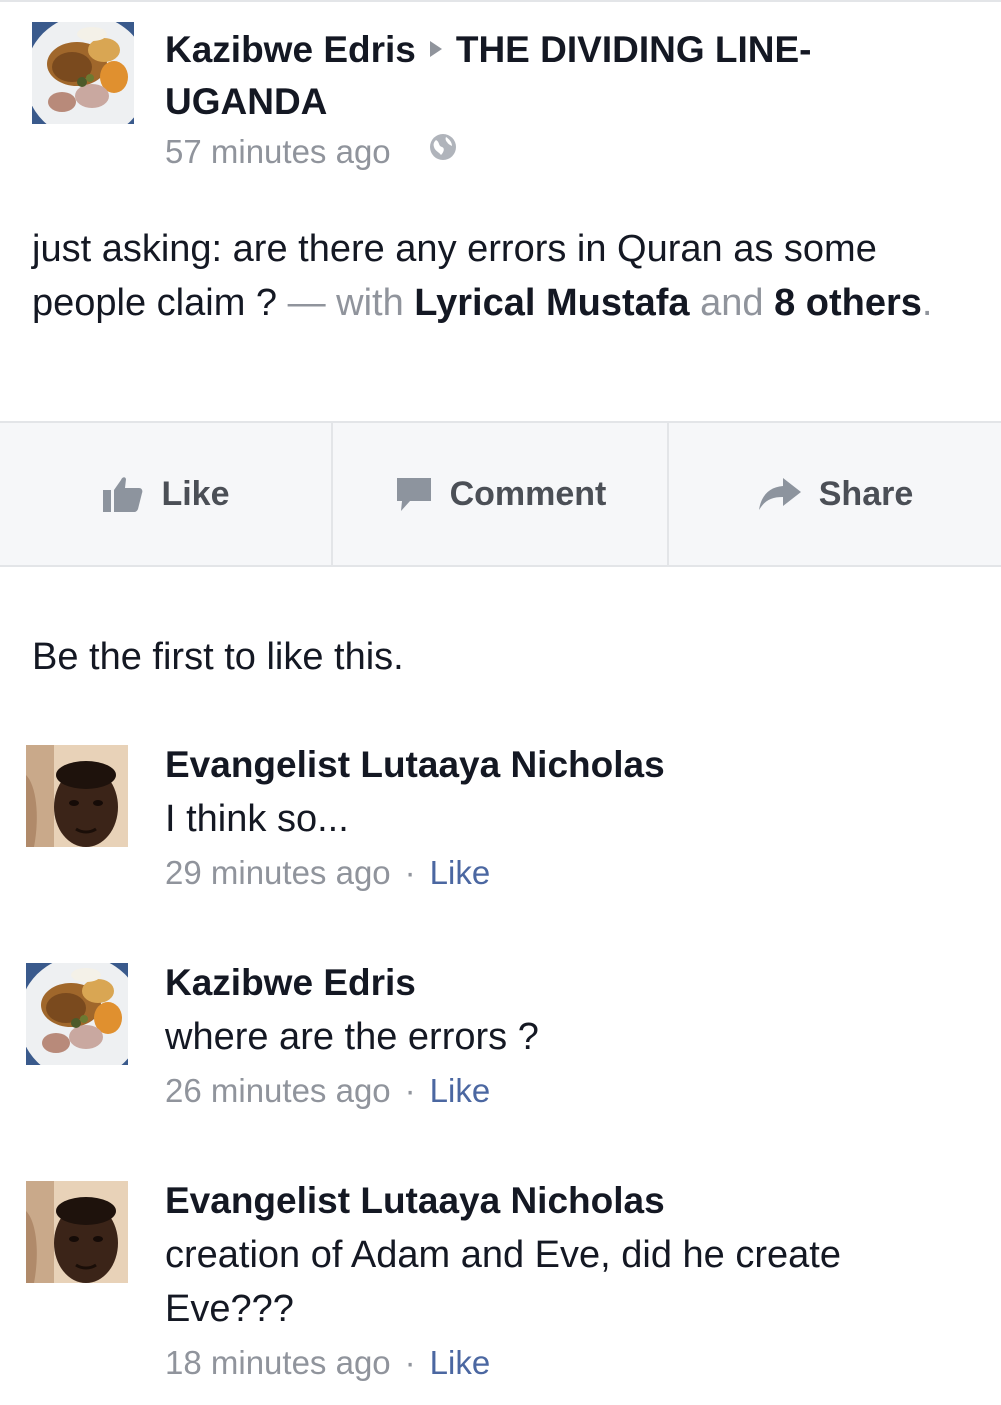 This screenshot has height=1405, width=1001. Describe the element at coordinates (528, 493) in the screenshot. I see `comment-label: Comment` at that location.